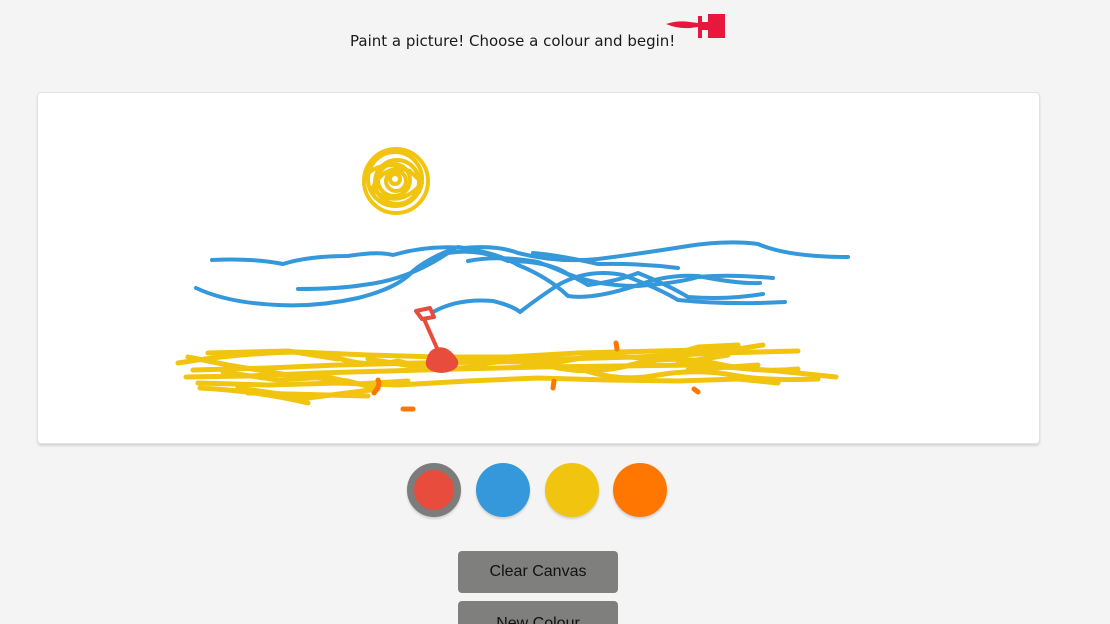  What do you see at coordinates (542, 491) in the screenshot?
I see `colour-palette` at bounding box center [542, 491].